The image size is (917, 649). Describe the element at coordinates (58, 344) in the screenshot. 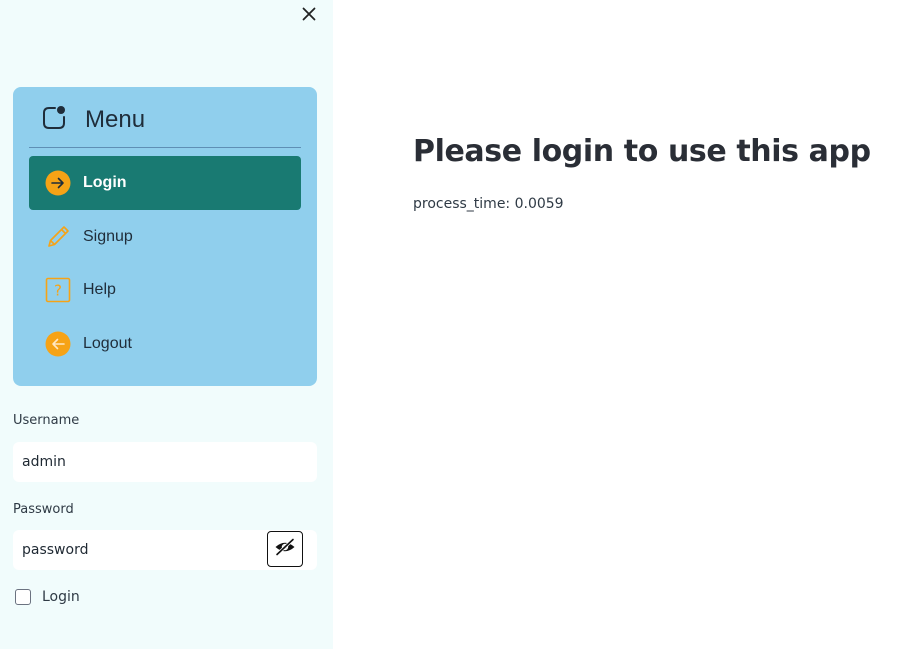

I see `arrow-left-circle-icon` at that location.